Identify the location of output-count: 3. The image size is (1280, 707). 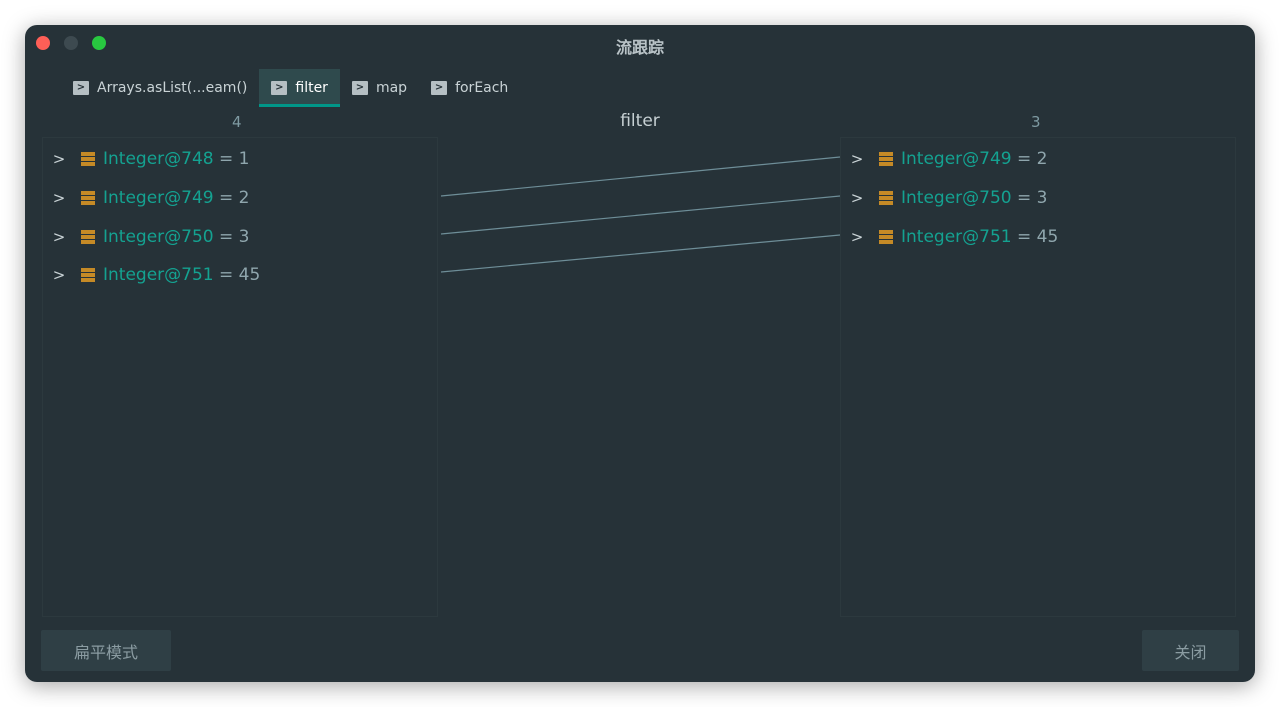
(1036, 122).